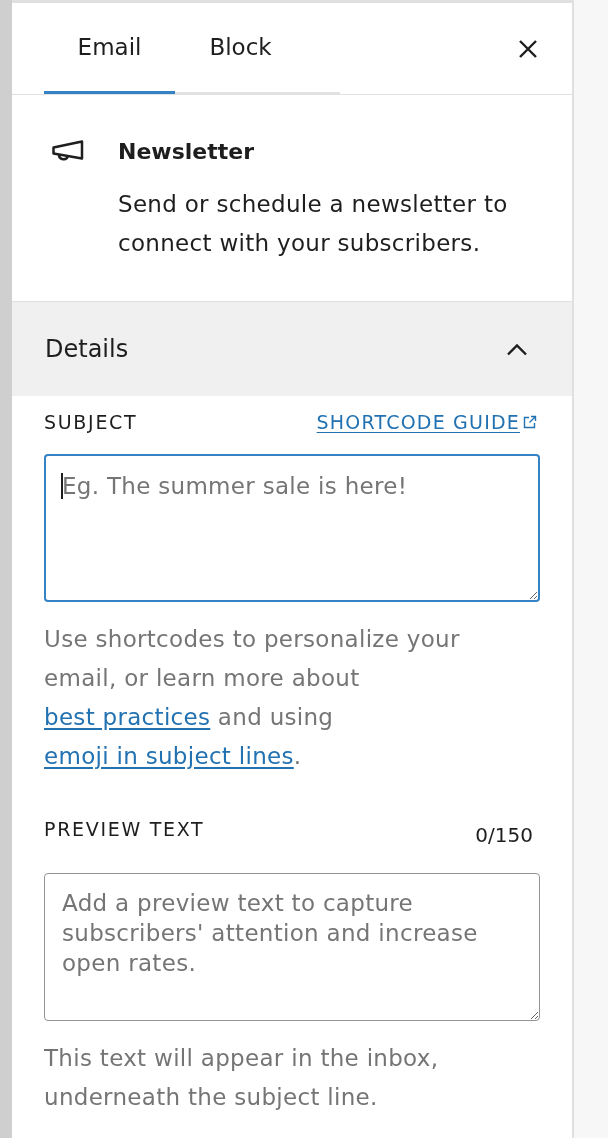 This screenshot has width=608, height=1138. I want to click on megaphone-icon, so click(68, 152).